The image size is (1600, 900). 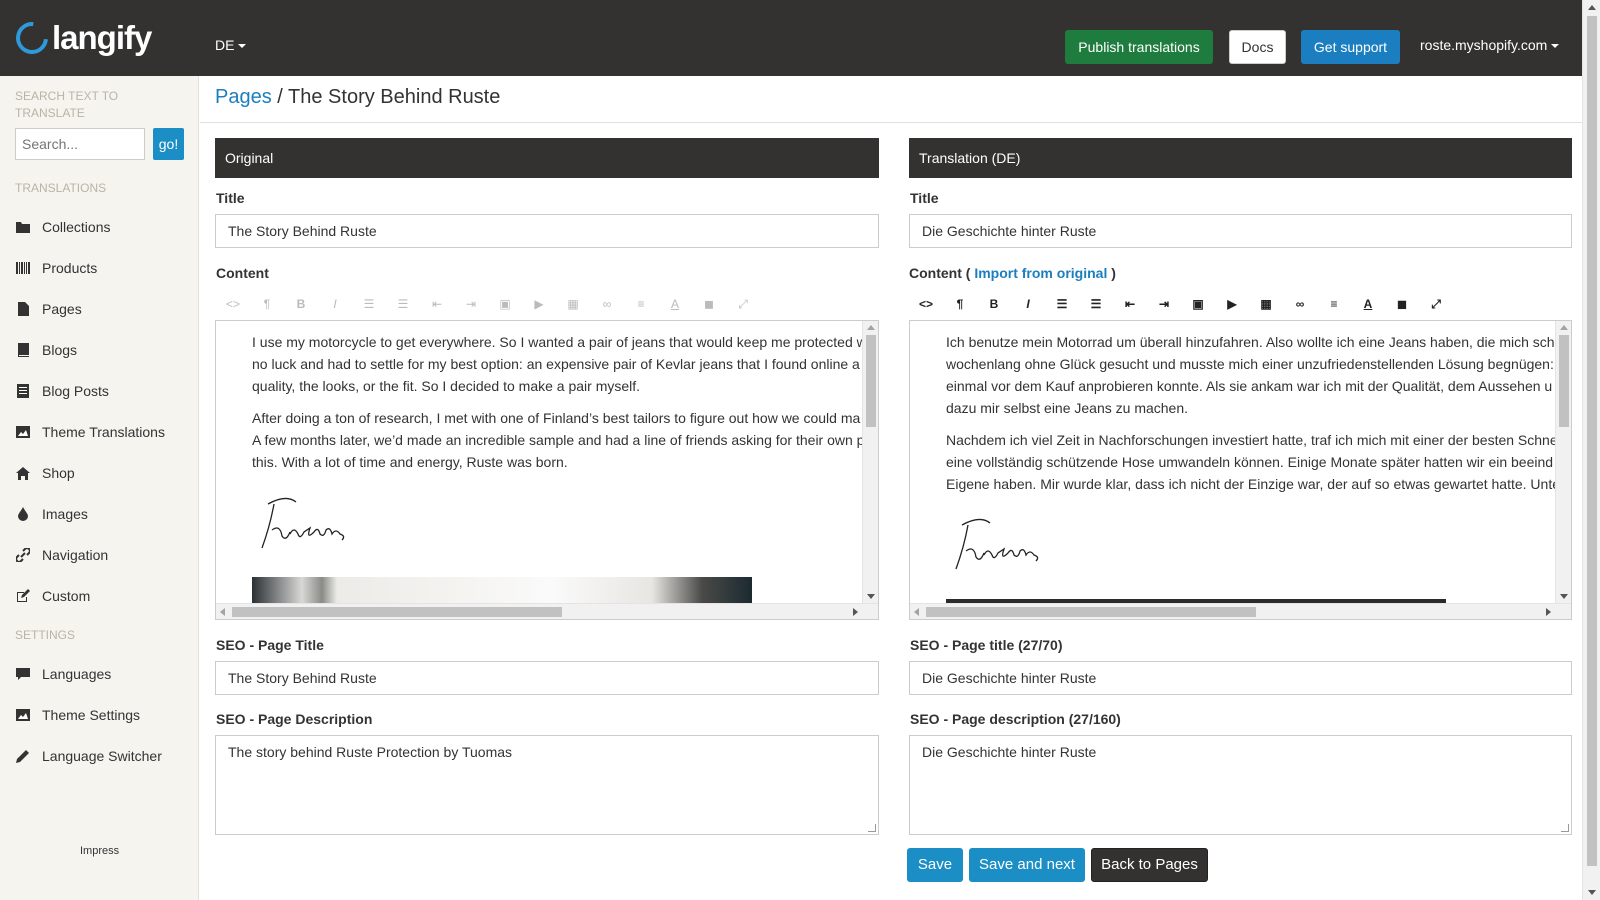 I want to click on sidebar-item-label: Images, so click(x=65, y=514).